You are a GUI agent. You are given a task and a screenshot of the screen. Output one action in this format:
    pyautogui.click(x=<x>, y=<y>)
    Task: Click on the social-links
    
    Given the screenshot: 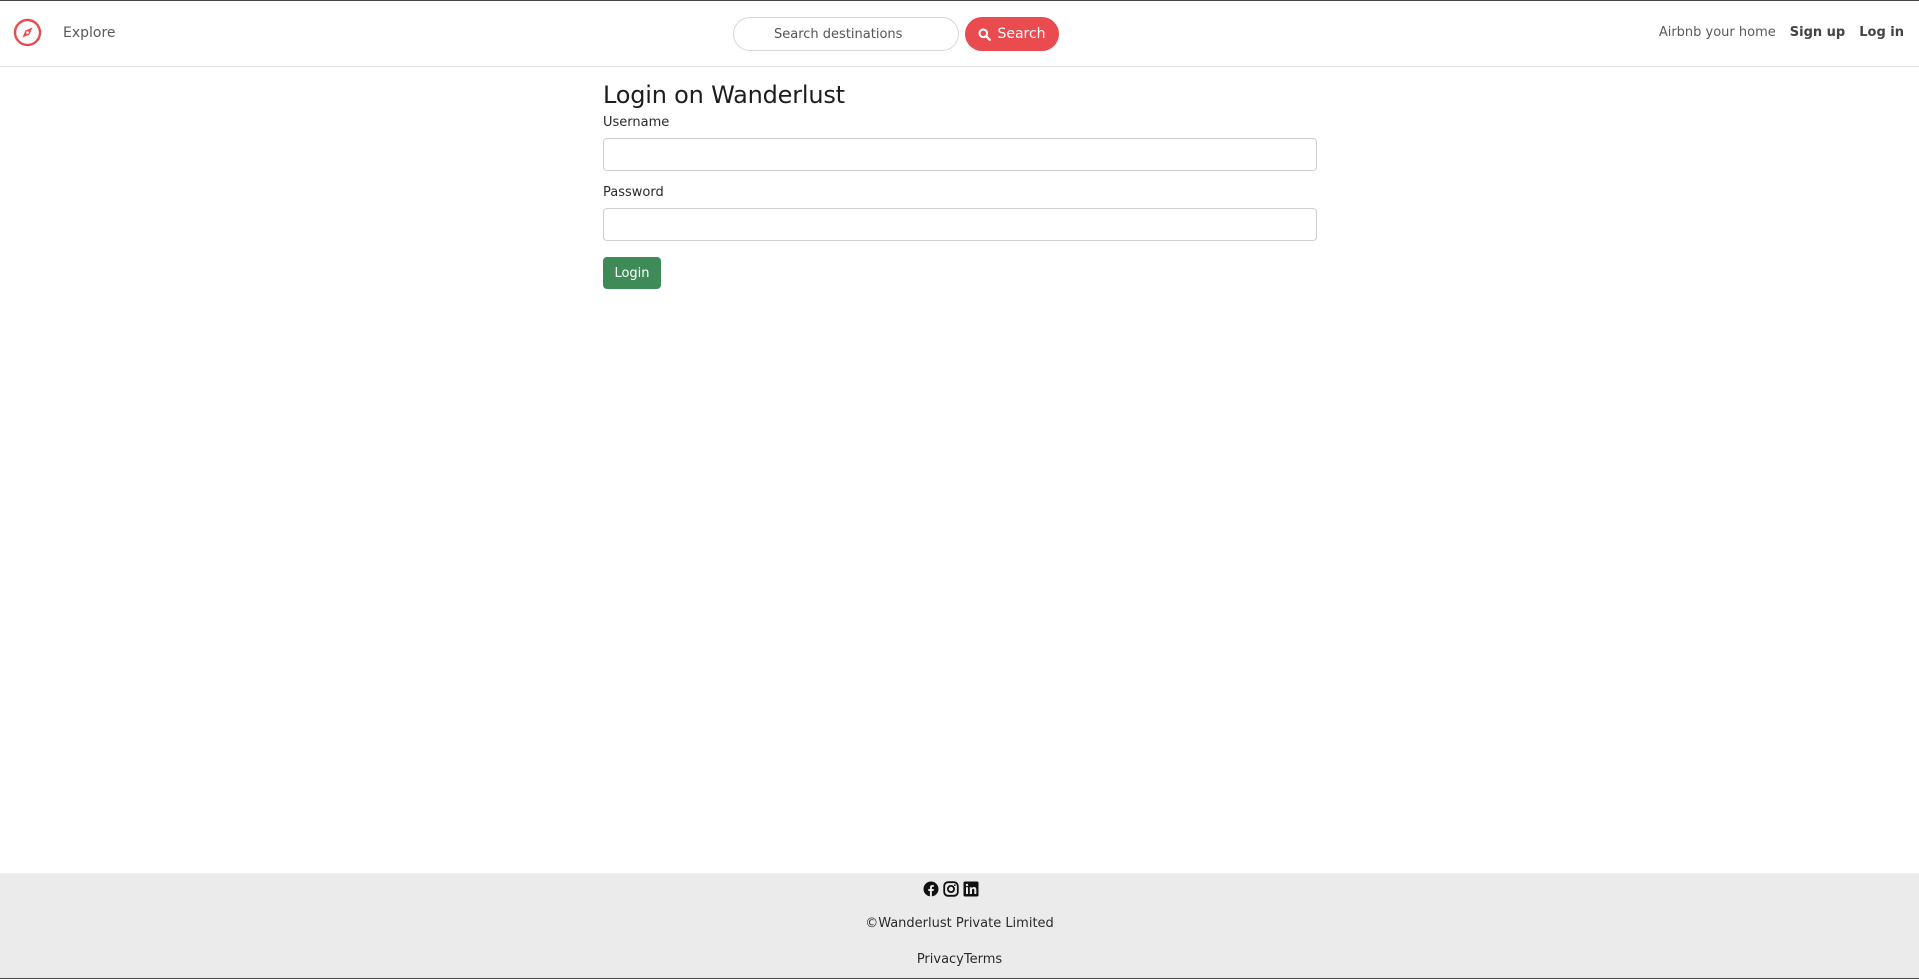 What is the action you would take?
    pyautogui.click(x=951, y=890)
    